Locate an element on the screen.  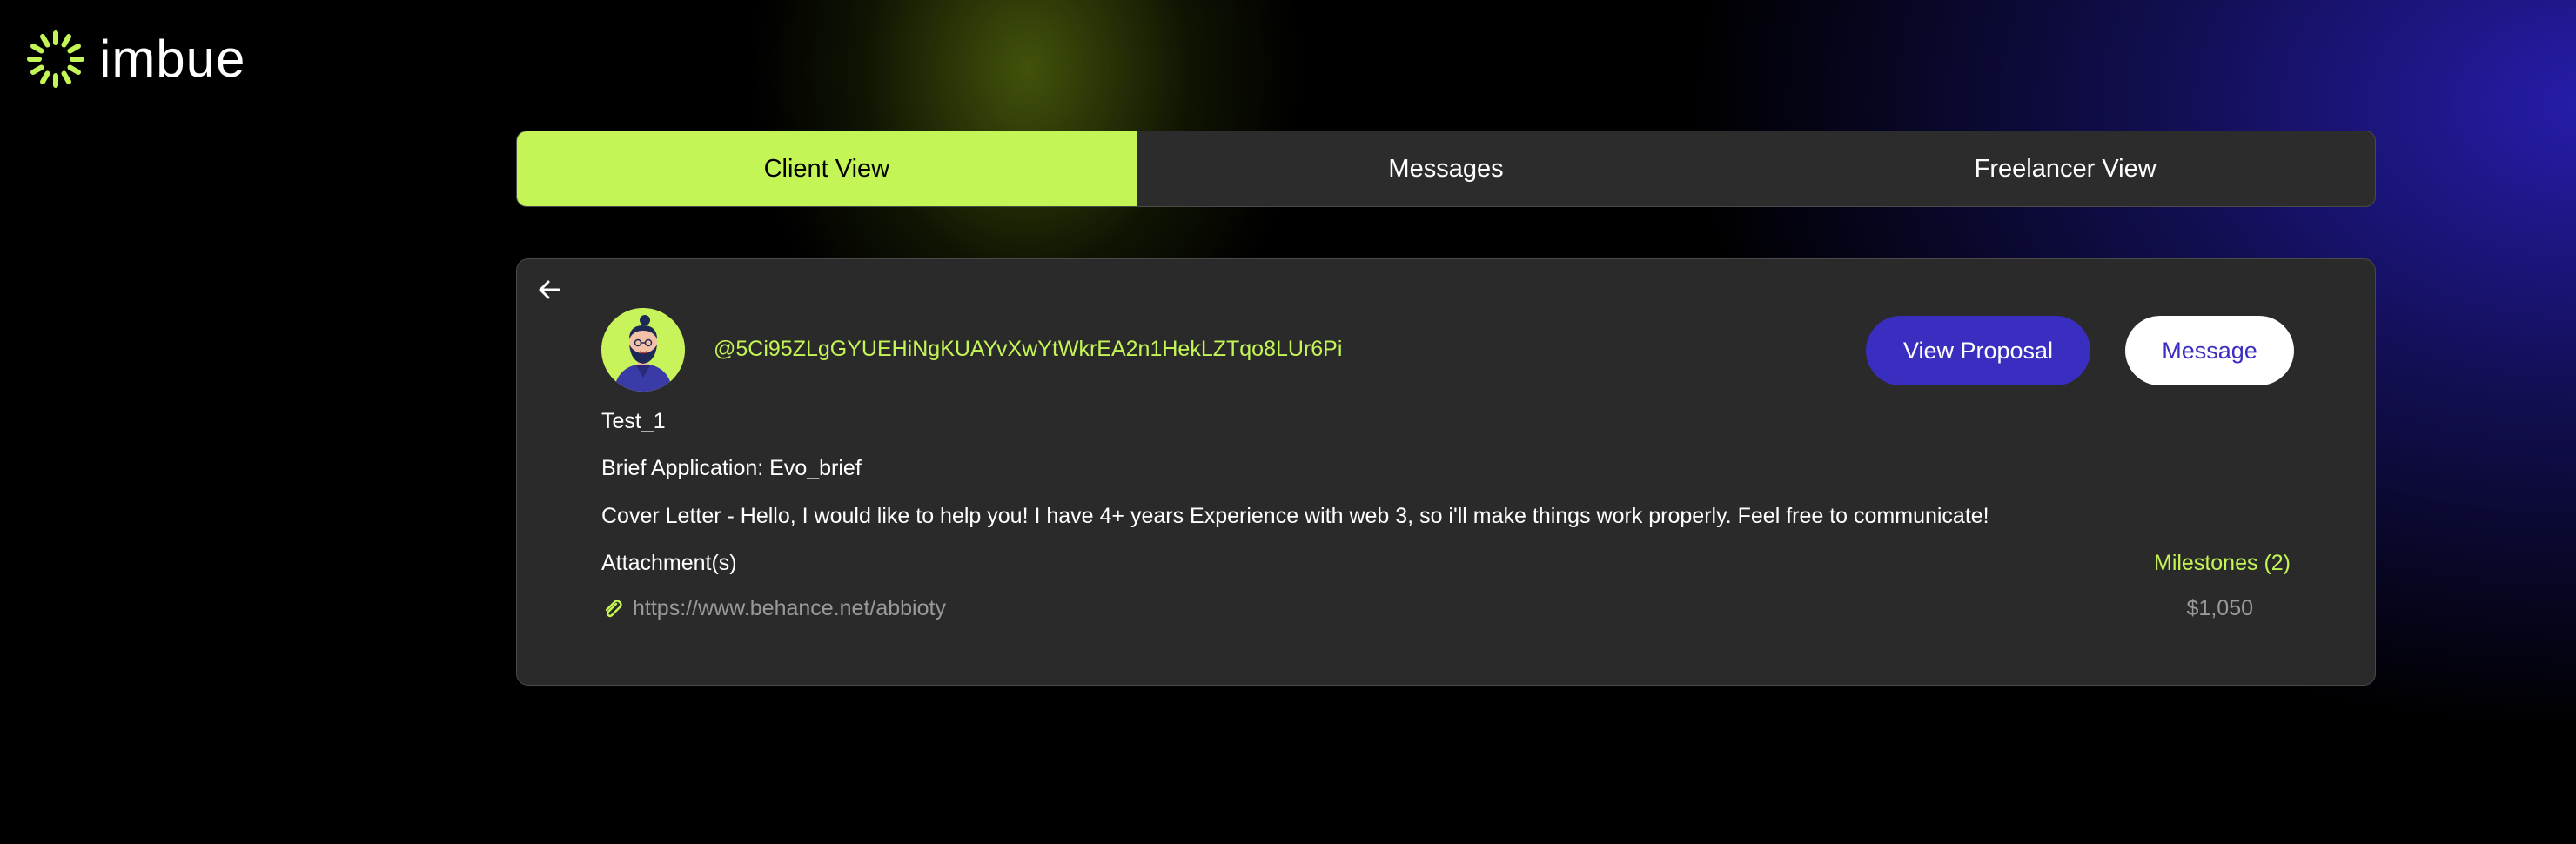
tab-messages: Messages is located at coordinates (1447, 168).